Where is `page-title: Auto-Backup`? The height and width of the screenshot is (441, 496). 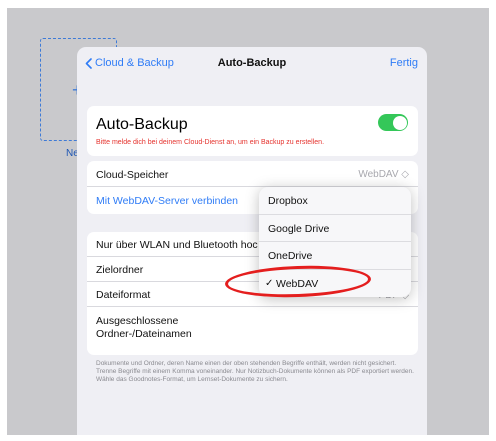
page-title: Auto-Backup is located at coordinates (252, 63).